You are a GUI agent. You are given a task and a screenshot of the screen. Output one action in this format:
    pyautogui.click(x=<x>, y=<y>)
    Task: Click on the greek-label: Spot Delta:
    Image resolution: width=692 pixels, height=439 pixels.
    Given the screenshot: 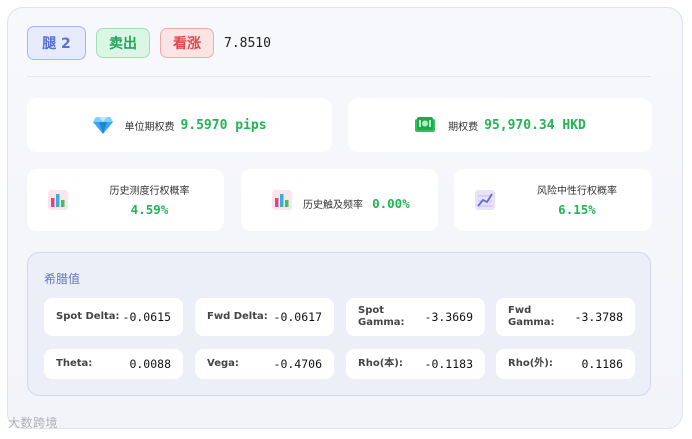 What is the action you would take?
    pyautogui.click(x=88, y=316)
    